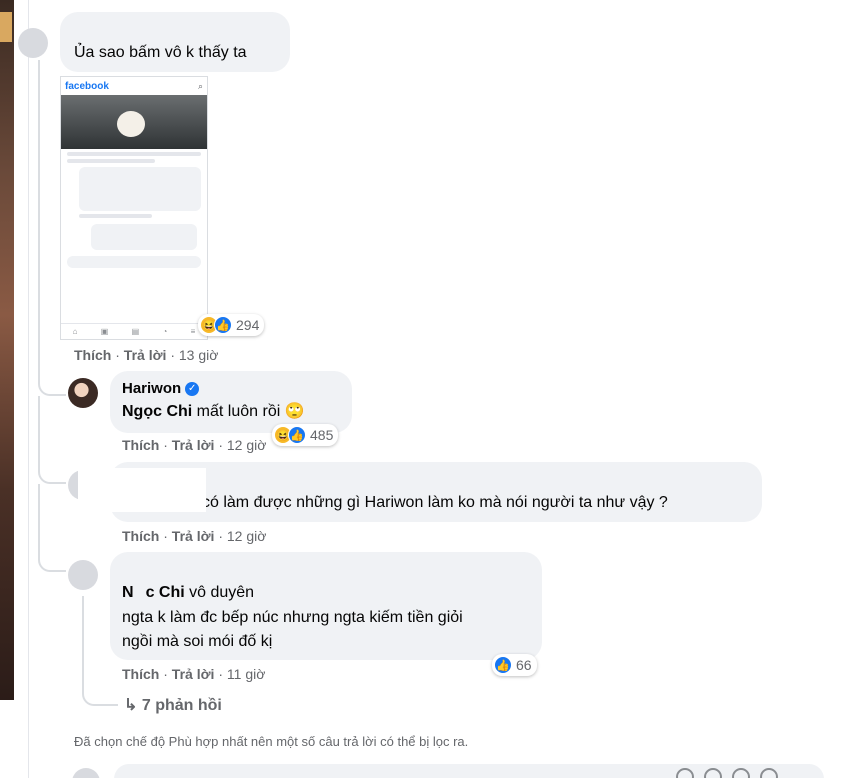 Image resolution: width=852 pixels, height=778 pixels. What do you see at coordinates (39, 210) in the screenshot?
I see `thread-line` at bounding box center [39, 210].